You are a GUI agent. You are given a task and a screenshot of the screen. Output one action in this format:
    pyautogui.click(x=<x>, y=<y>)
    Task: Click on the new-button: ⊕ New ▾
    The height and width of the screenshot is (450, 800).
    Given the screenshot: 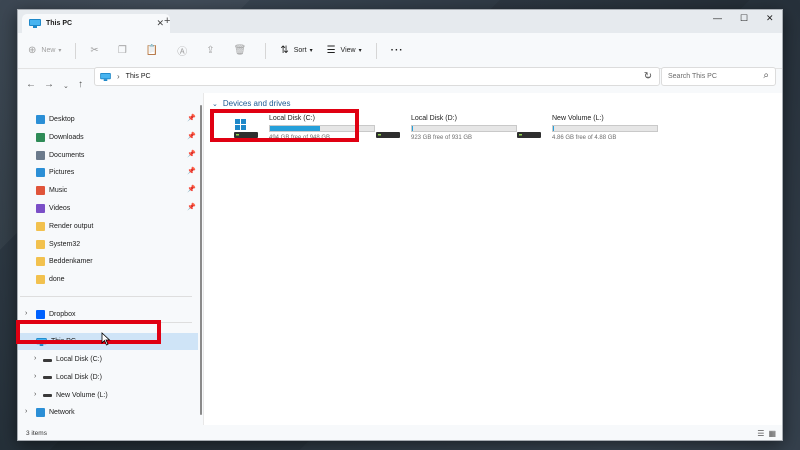 What is the action you would take?
    pyautogui.click(x=44, y=50)
    